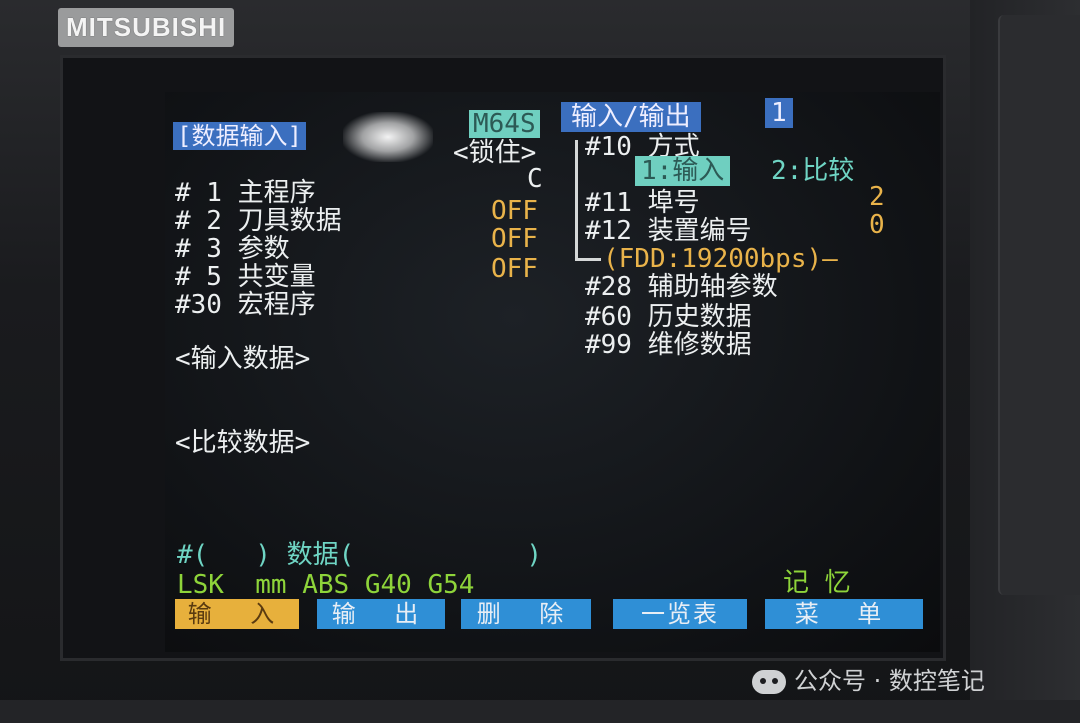 This screenshot has height=723, width=1080. Describe the element at coordinates (812, 171) in the screenshot. I see `mode-option-compare: 2:比较` at that location.